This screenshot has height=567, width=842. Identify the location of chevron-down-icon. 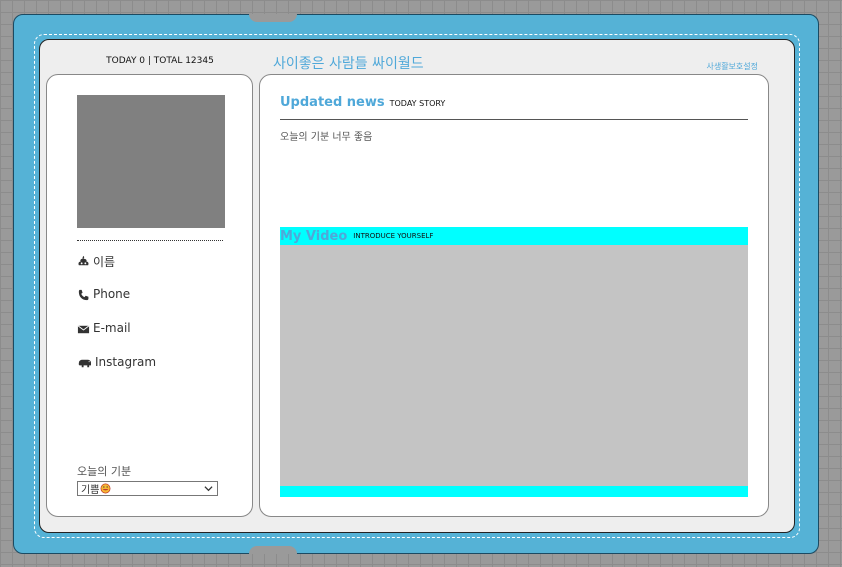
(208, 489).